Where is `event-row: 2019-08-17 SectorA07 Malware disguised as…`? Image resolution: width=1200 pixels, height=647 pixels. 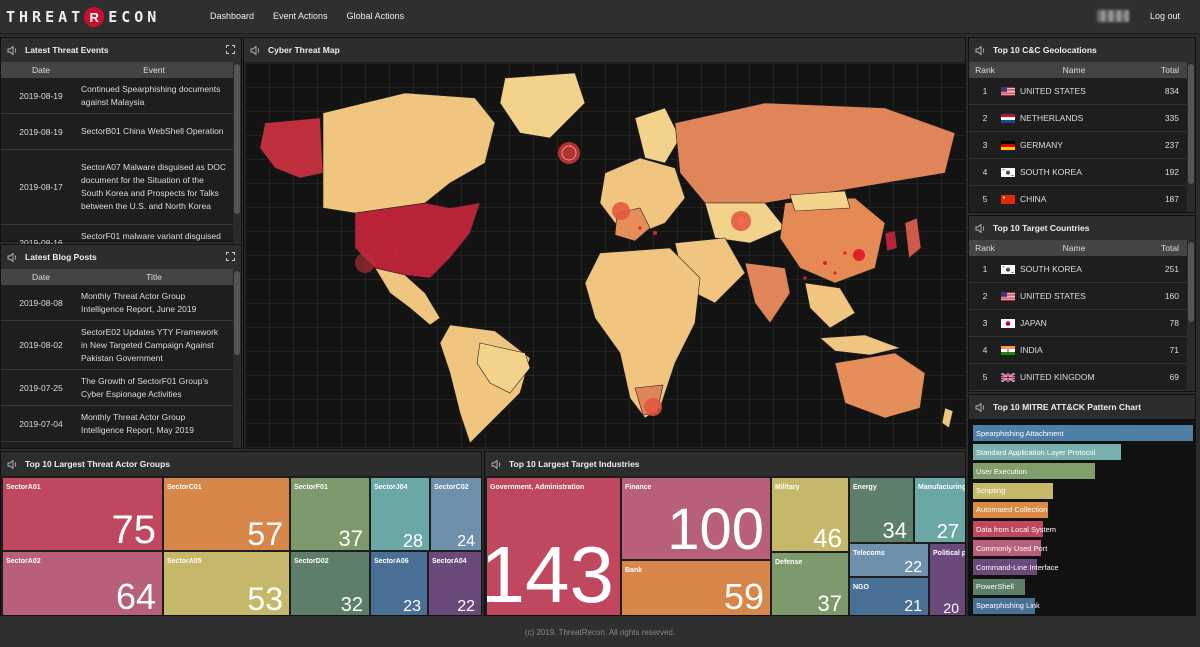
event-row: 2019-08-17 SectorA07 Malware disguised as… is located at coordinates (117, 187).